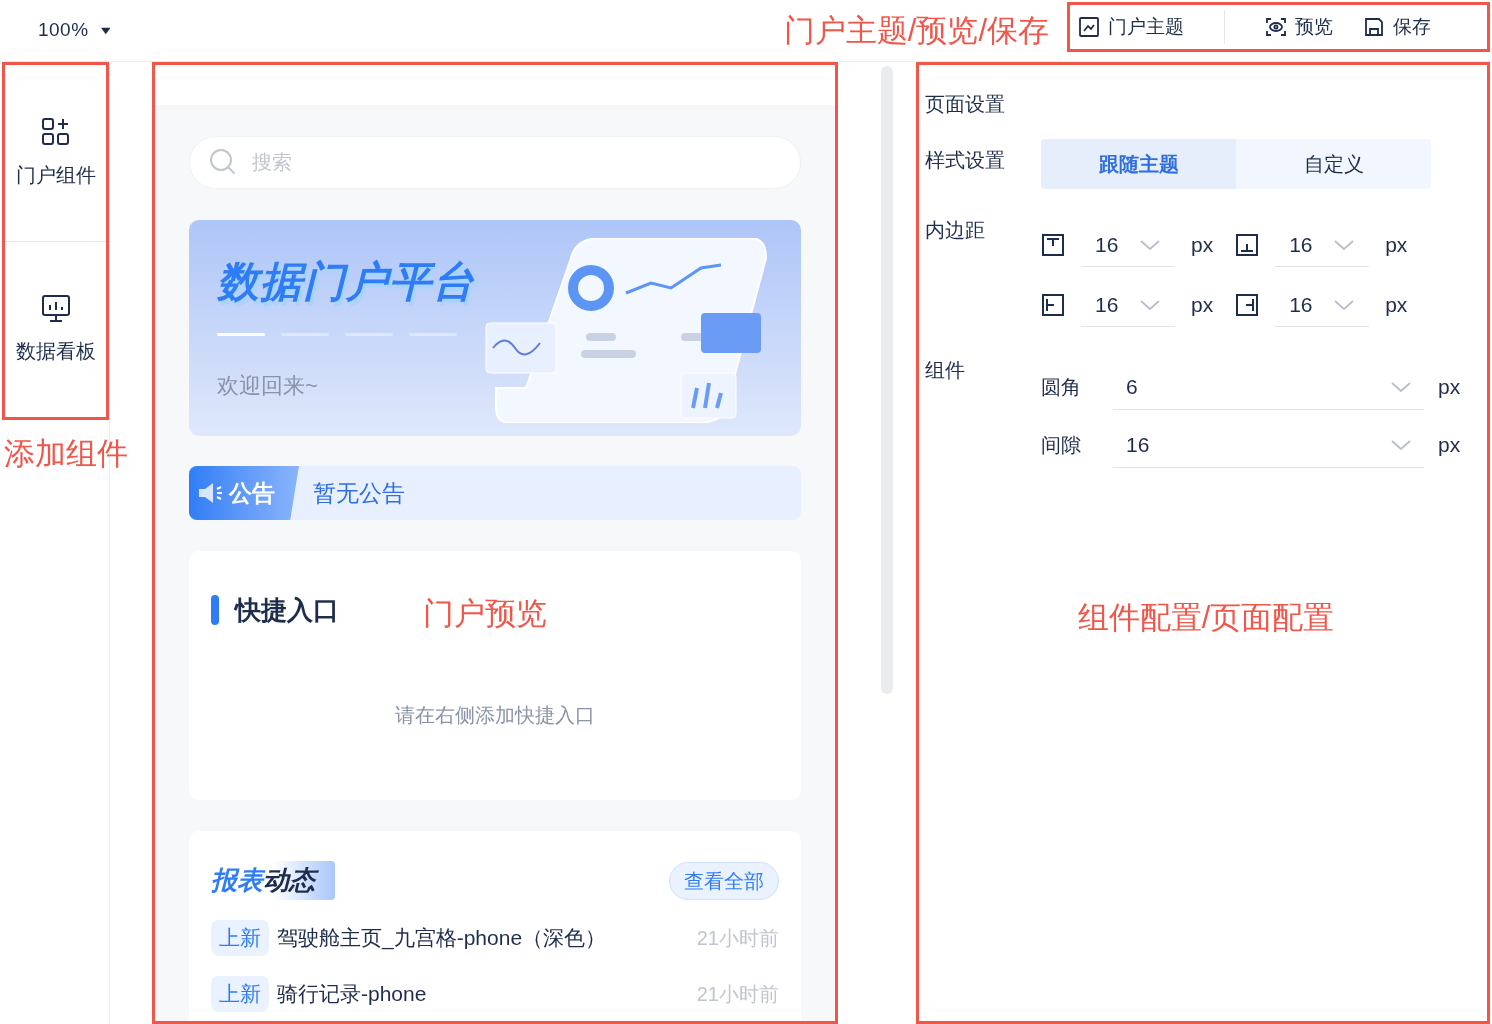 This screenshot has width=1492, height=1024. What do you see at coordinates (223, 162) in the screenshot?
I see `search-icon` at bounding box center [223, 162].